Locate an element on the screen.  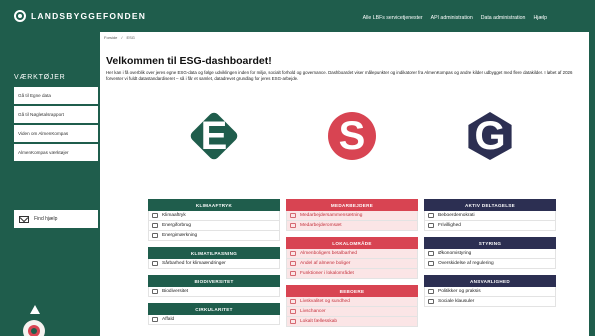
s-letter: S is located at coordinates (352, 135).